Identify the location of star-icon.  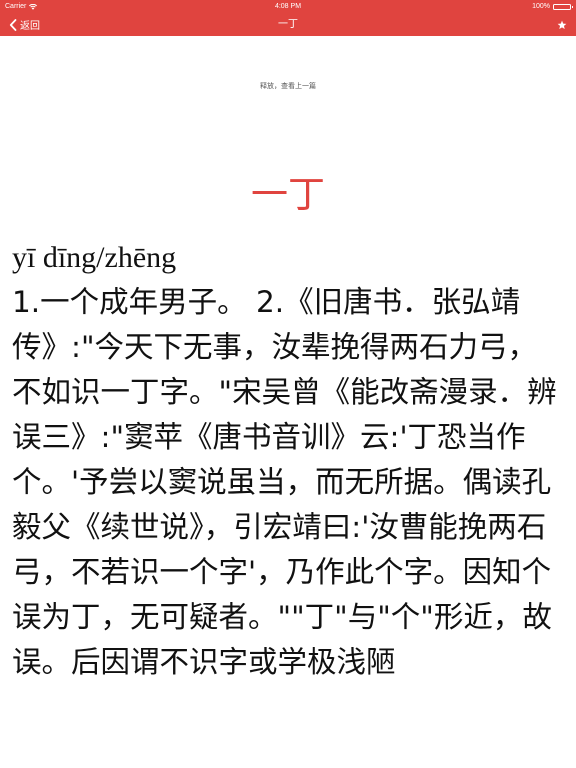
(562, 24).